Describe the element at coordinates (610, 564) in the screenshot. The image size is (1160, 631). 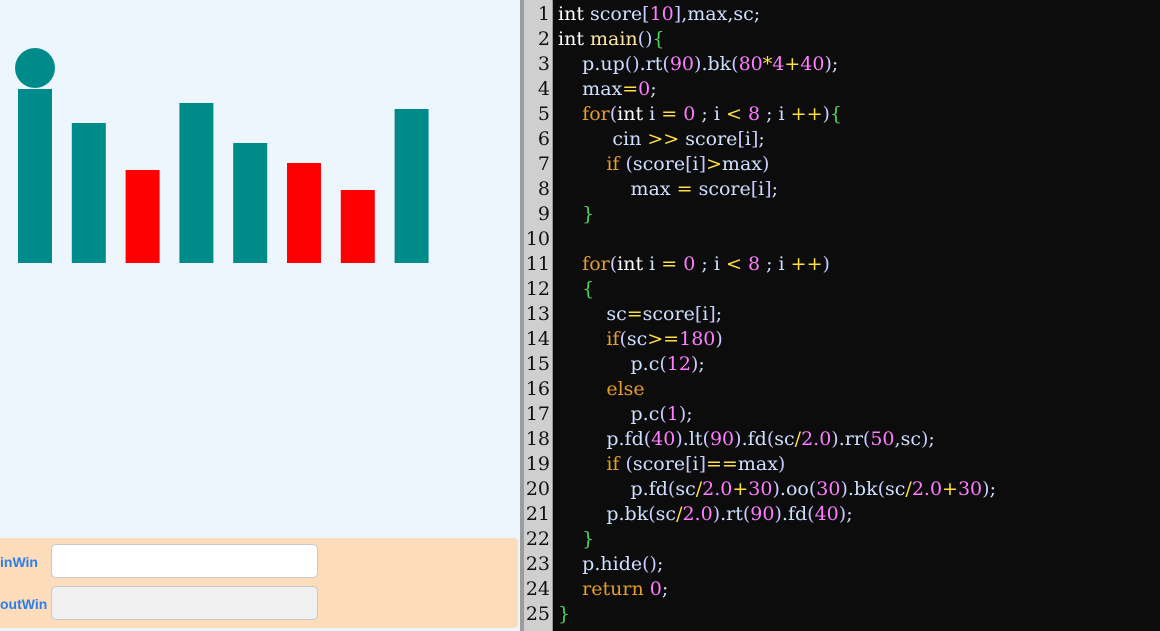
I see `code-text: p.hide();` at that location.